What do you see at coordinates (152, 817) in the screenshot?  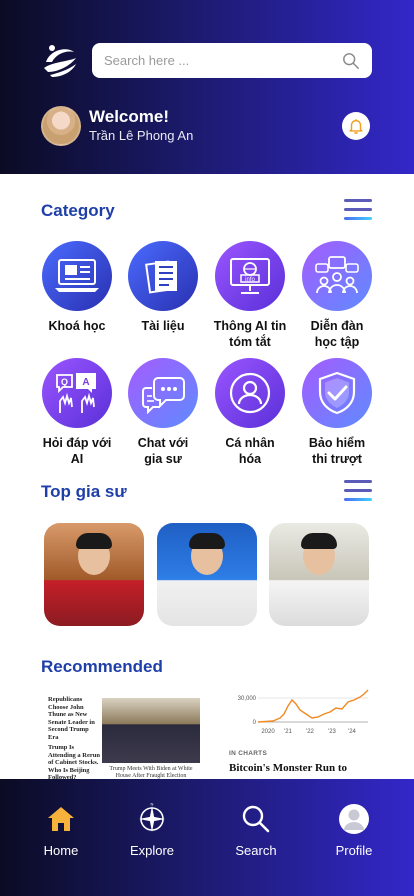 I see `compass-icon: N` at bounding box center [152, 817].